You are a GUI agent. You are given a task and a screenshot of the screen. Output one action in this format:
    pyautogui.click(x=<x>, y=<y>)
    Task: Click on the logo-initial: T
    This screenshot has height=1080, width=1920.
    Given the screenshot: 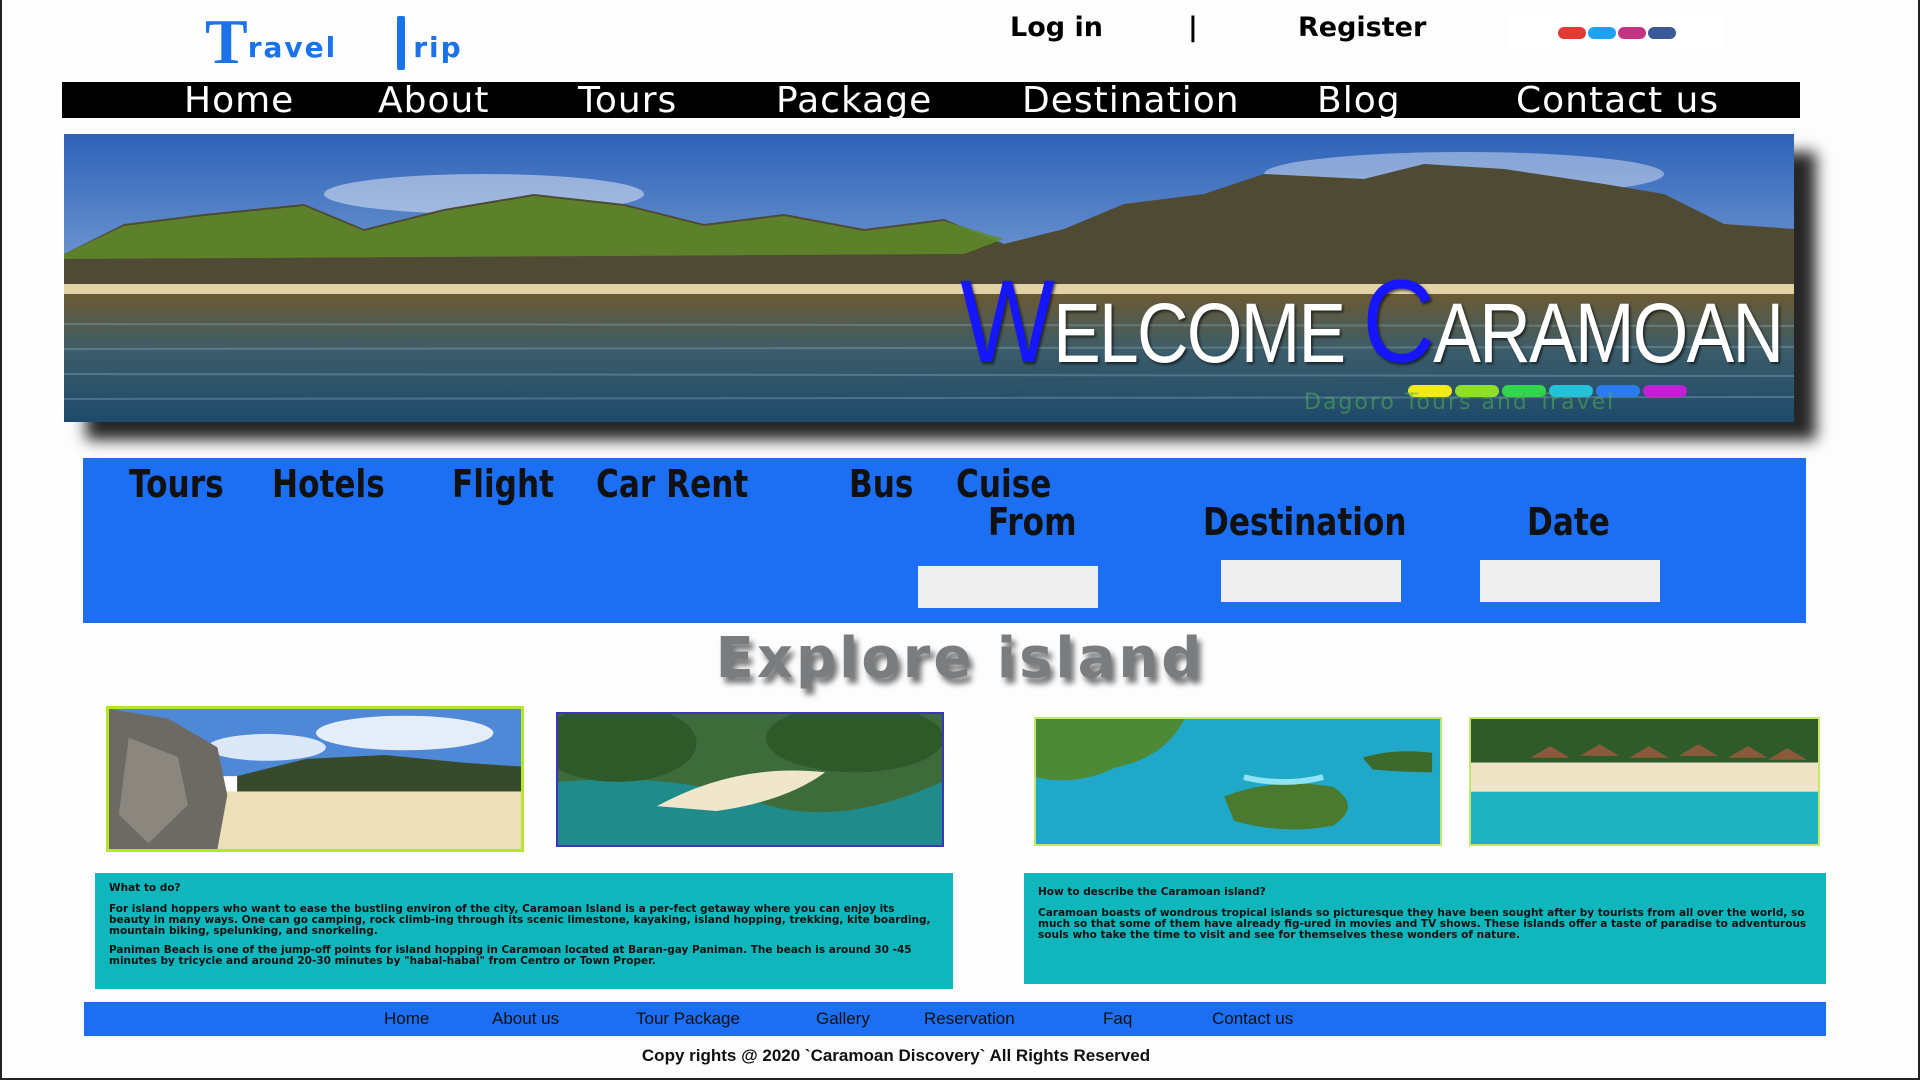 What is the action you would take?
    pyautogui.click(x=226, y=41)
    